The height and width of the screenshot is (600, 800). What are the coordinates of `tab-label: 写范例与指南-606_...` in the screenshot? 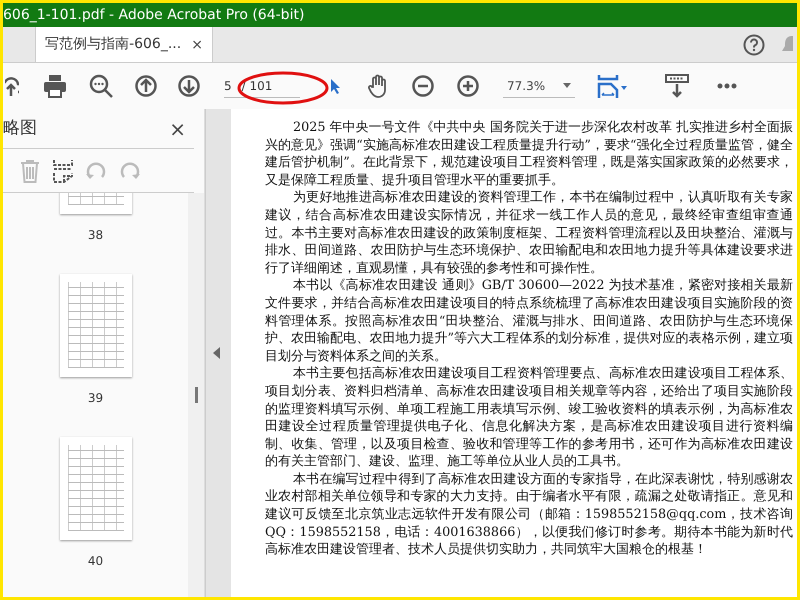 It's located at (113, 44).